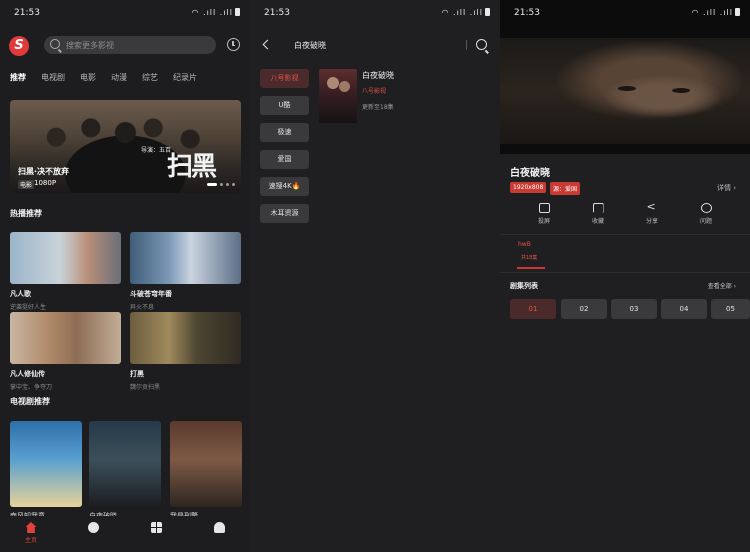  Describe the element at coordinates (705, 221) in the screenshot. I see `report-label: 问题` at that location.